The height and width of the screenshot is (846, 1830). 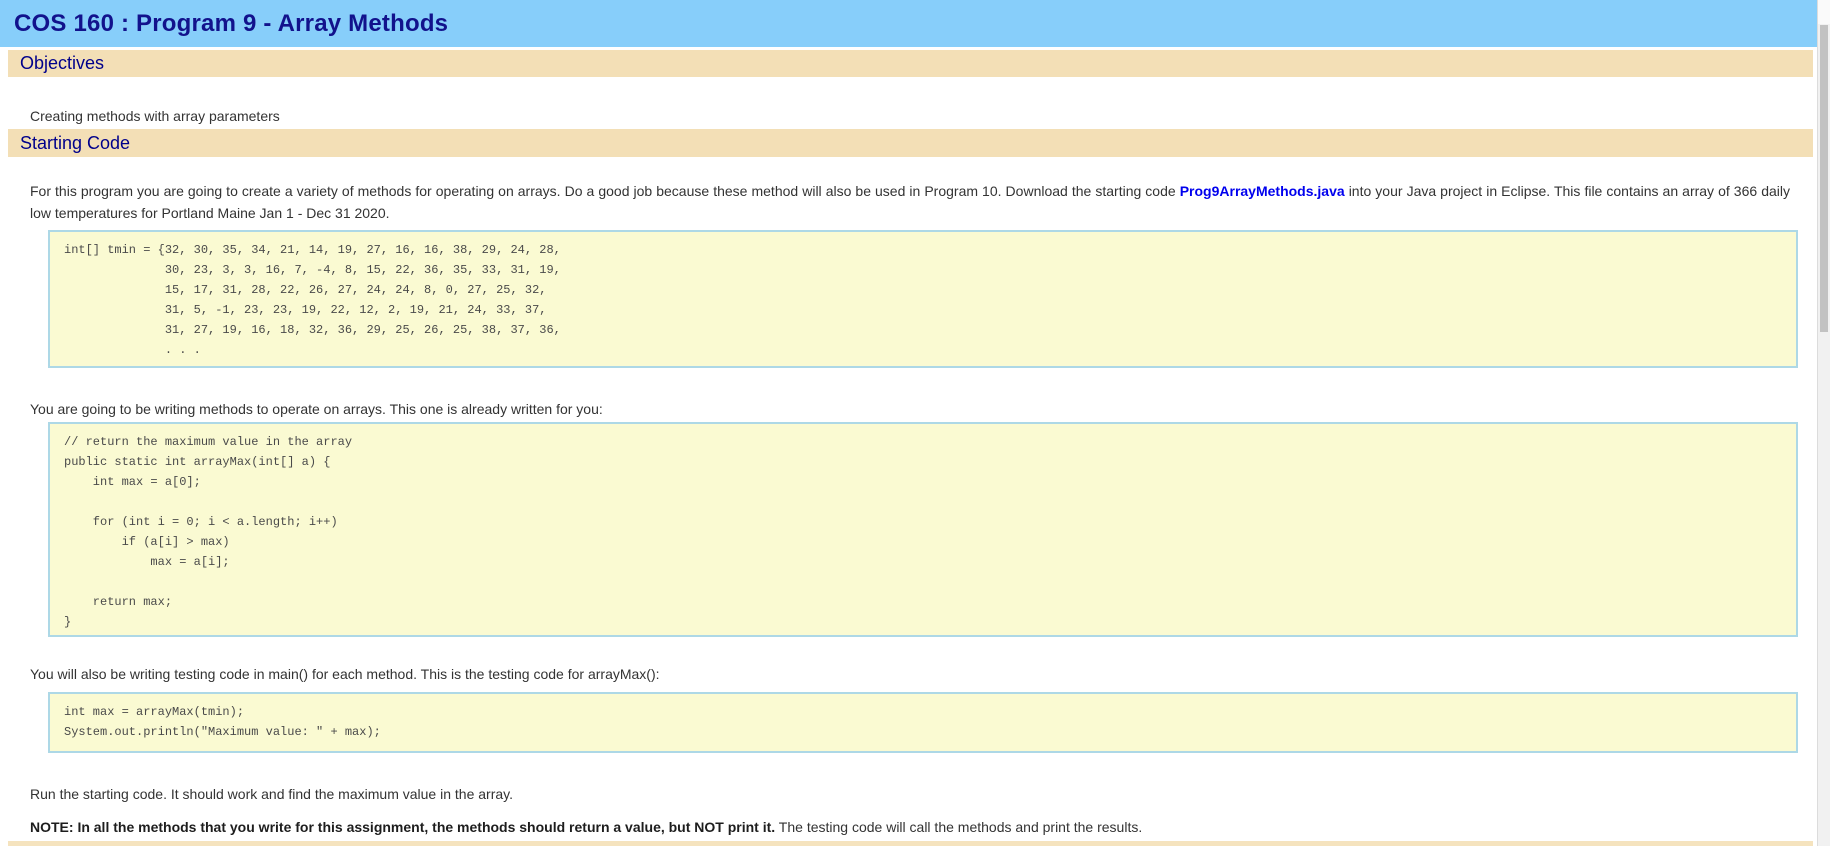 What do you see at coordinates (910, 63) in the screenshot?
I see `section-header-objectives: Objectives` at bounding box center [910, 63].